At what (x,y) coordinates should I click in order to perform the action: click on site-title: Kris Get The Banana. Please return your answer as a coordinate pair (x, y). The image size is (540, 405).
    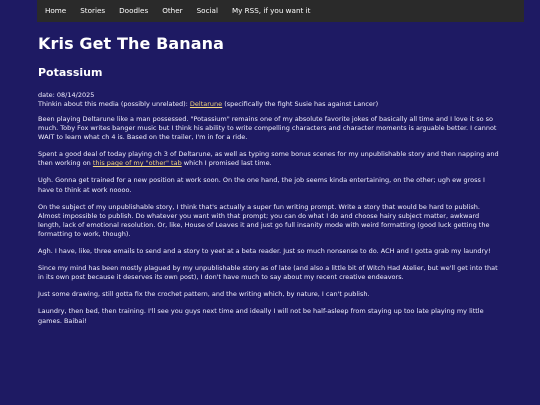
    Looking at the image, I should click on (131, 43).